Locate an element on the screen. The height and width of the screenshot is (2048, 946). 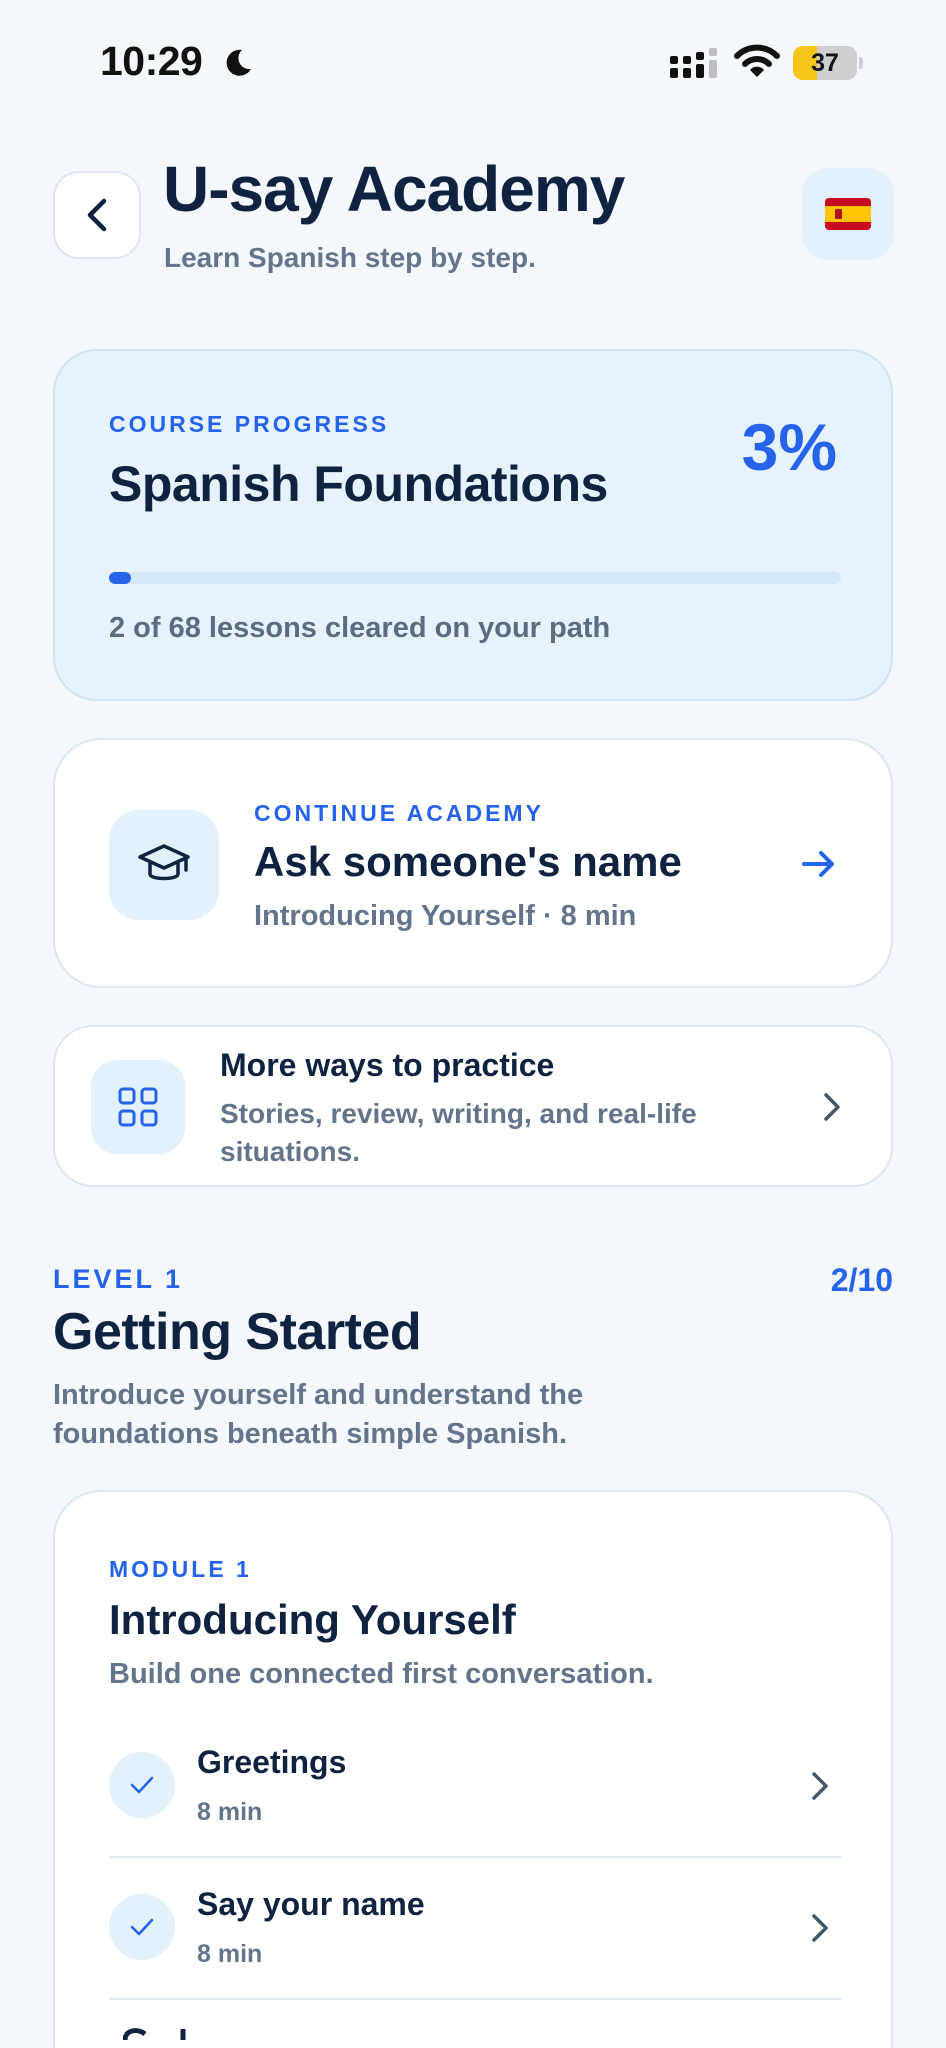
arrow-right-icon is located at coordinates (818, 864).